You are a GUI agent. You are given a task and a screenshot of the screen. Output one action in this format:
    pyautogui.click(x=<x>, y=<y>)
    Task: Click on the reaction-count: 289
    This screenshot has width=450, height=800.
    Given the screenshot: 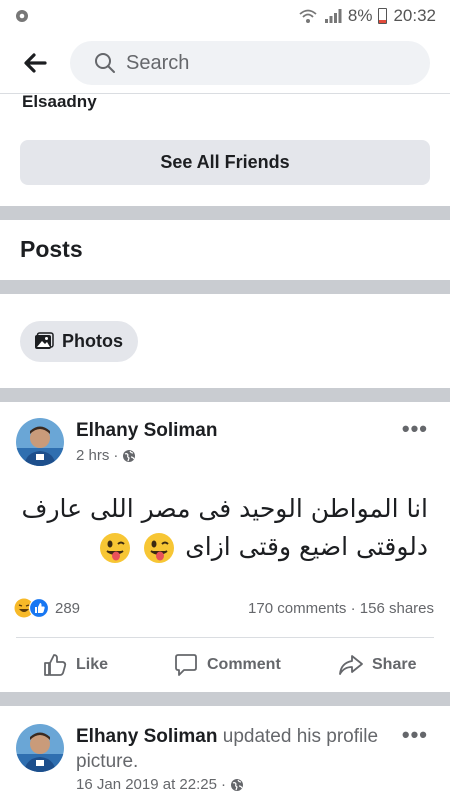 What is the action you would take?
    pyautogui.click(x=68, y=608)
    